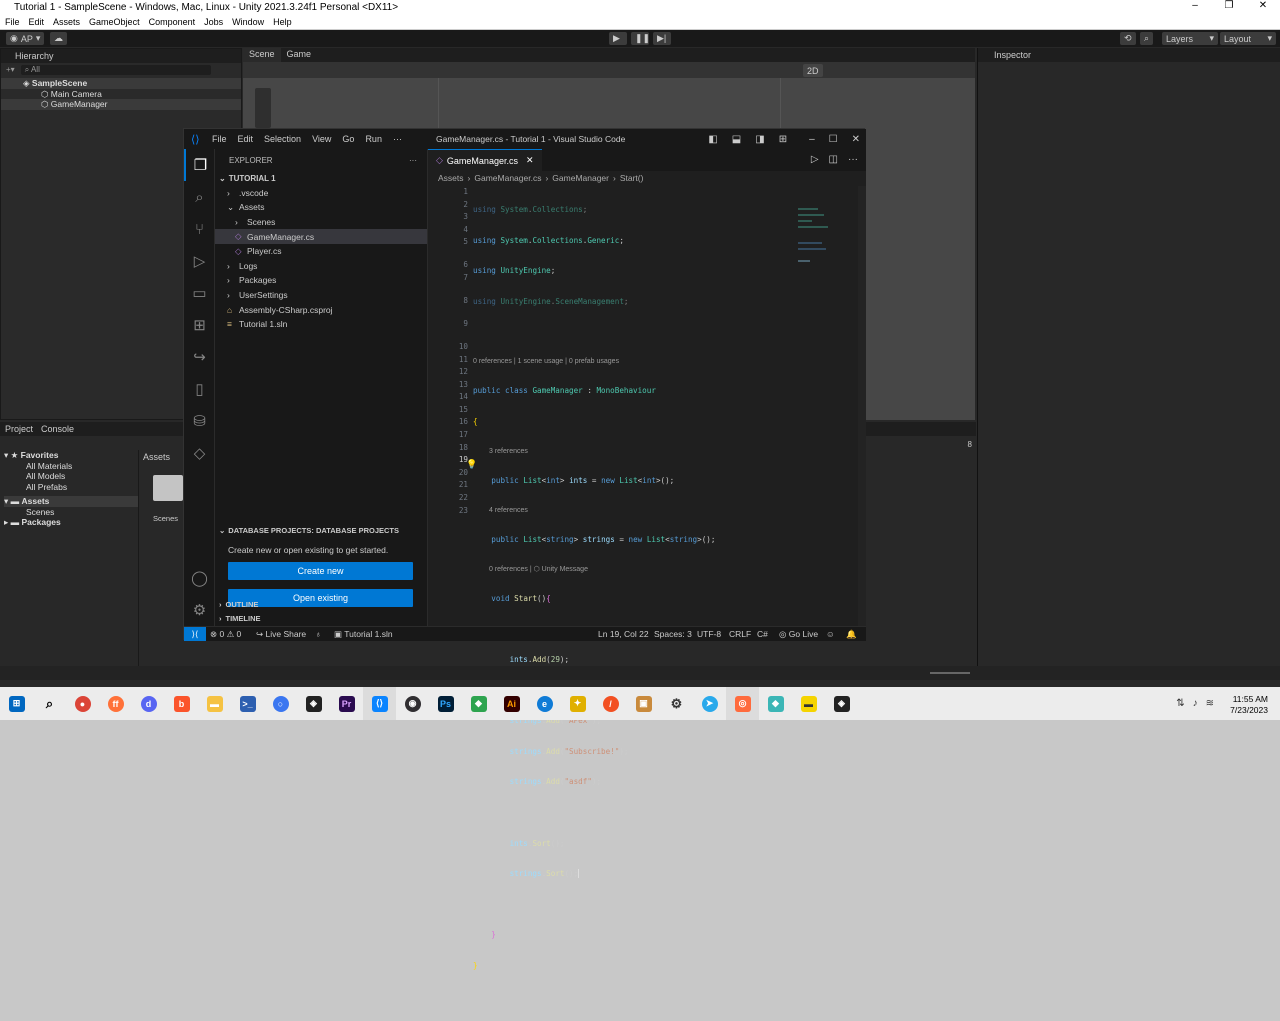 The height and width of the screenshot is (1021, 1280). I want to click on source-control-icon: ⑂, so click(199, 229).